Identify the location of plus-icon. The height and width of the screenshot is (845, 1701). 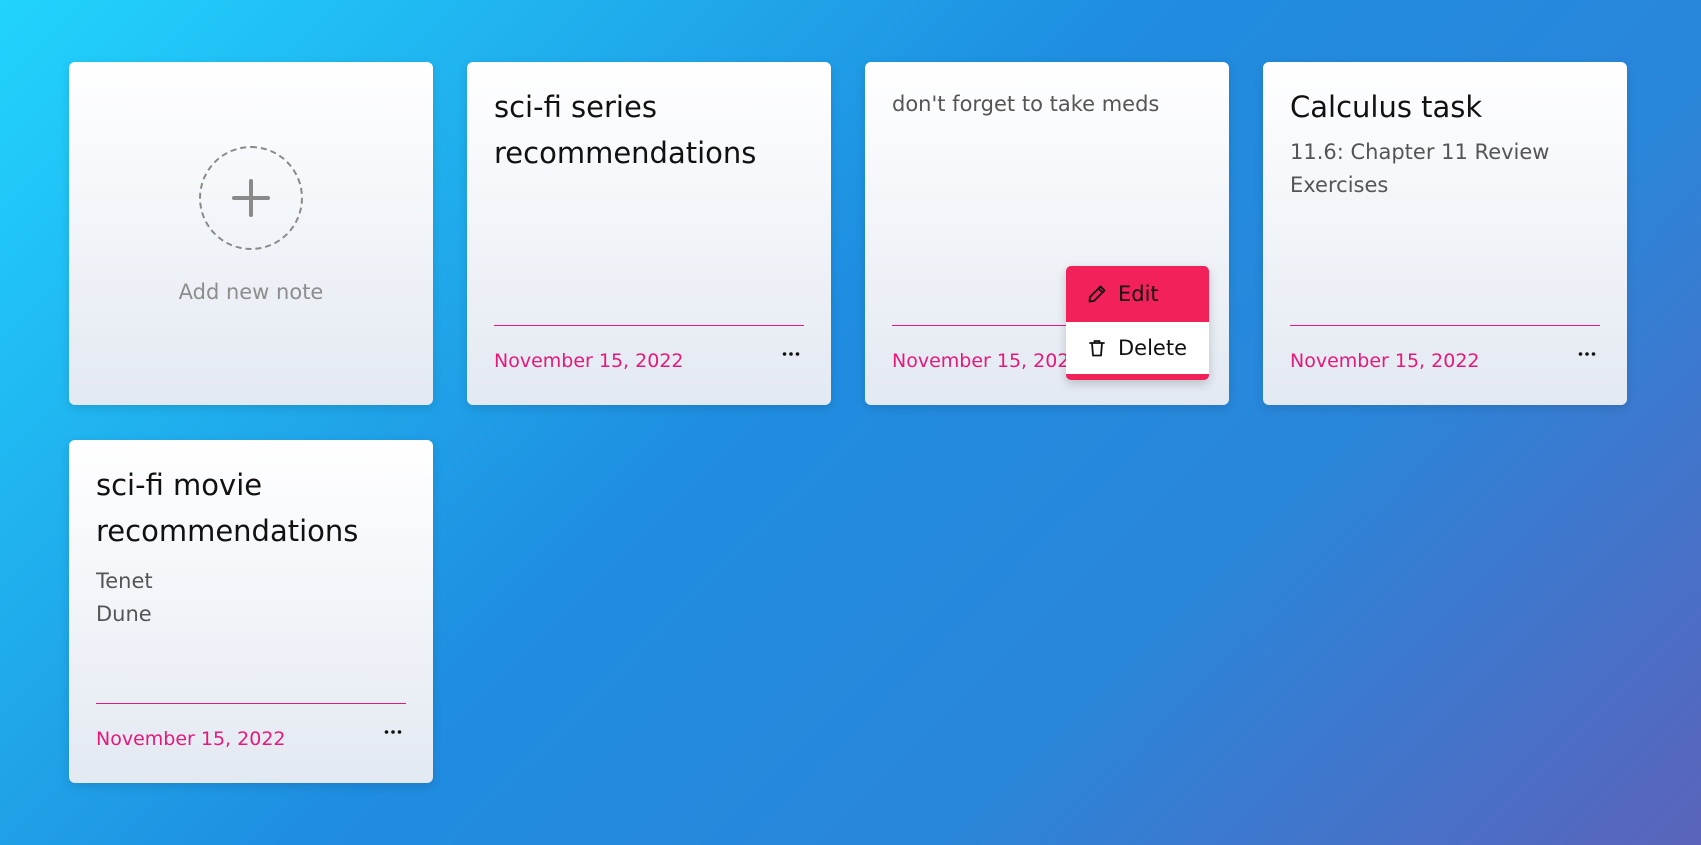
(251, 198).